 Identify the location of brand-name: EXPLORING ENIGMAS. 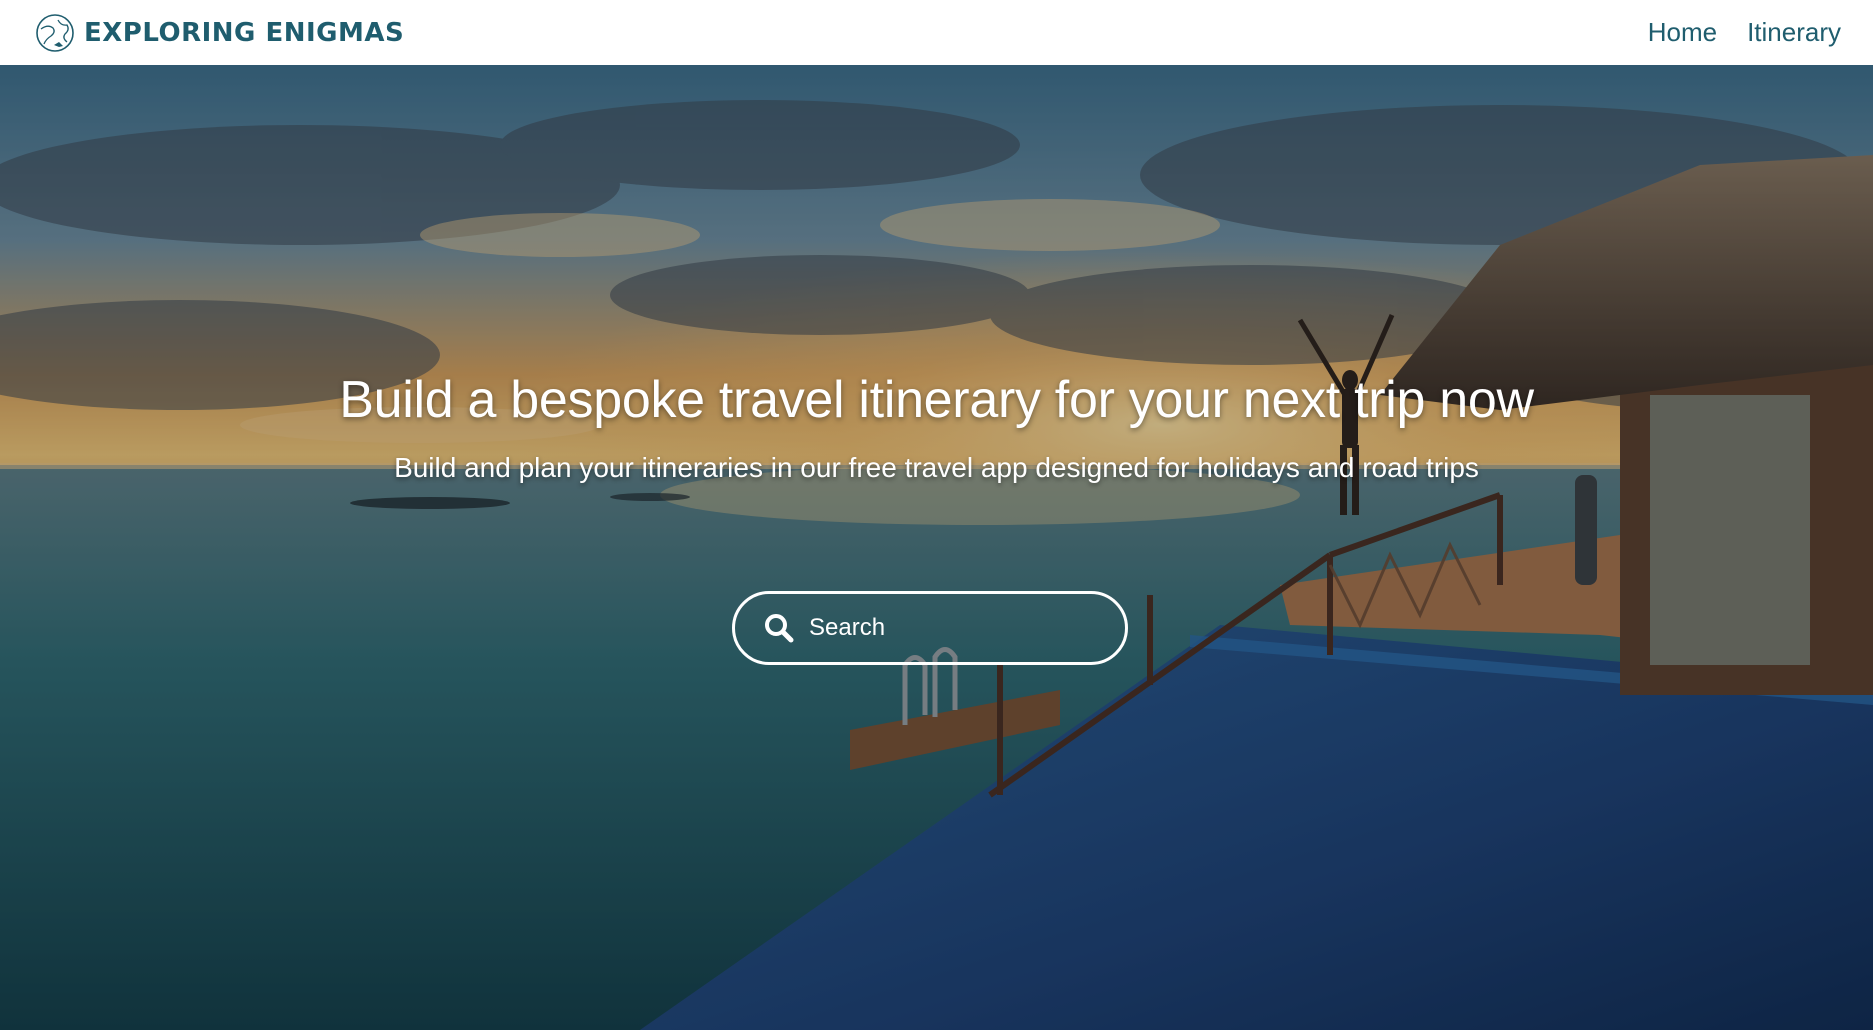
(244, 32).